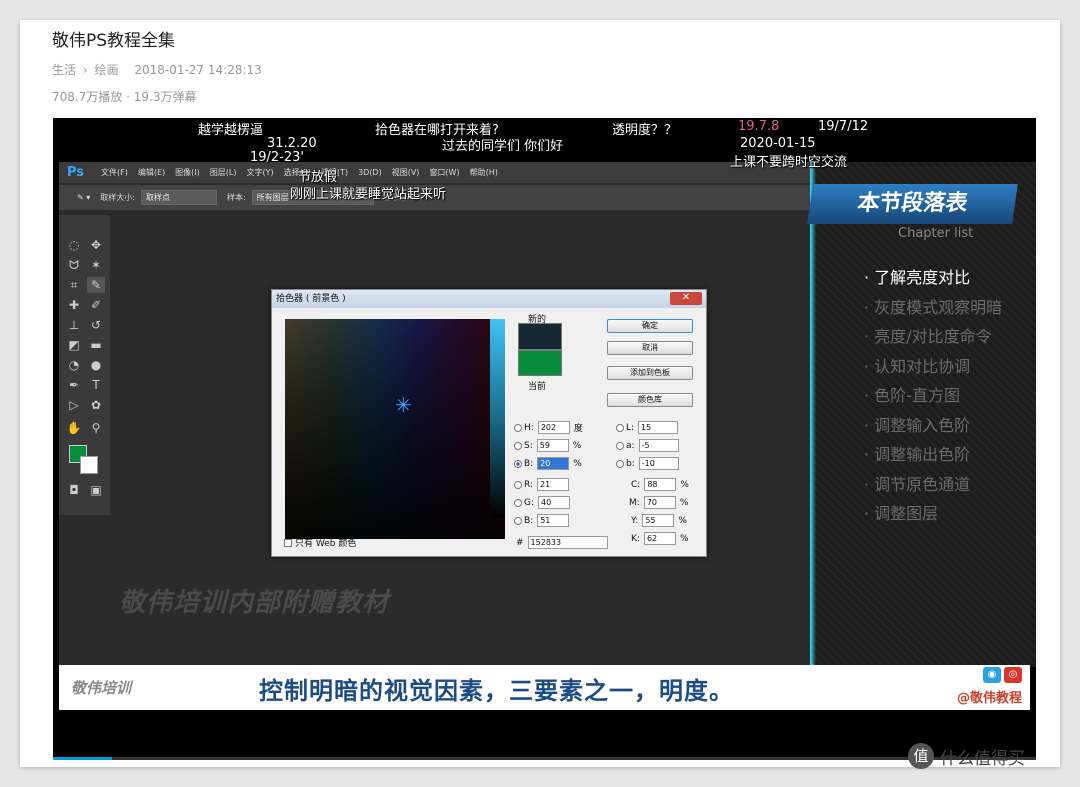  Describe the element at coordinates (658, 427) in the screenshot. I see `lab-l-input: 15` at that location.